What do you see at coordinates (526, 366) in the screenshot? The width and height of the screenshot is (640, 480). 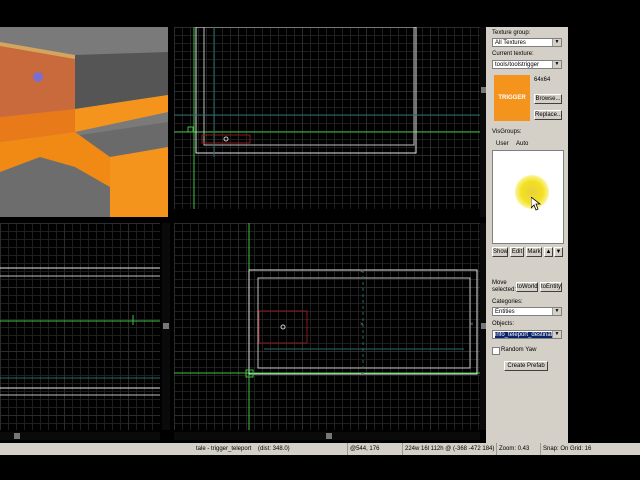 I see `create-prefab-button: Create Prefab` at bounding box center [526, 366].